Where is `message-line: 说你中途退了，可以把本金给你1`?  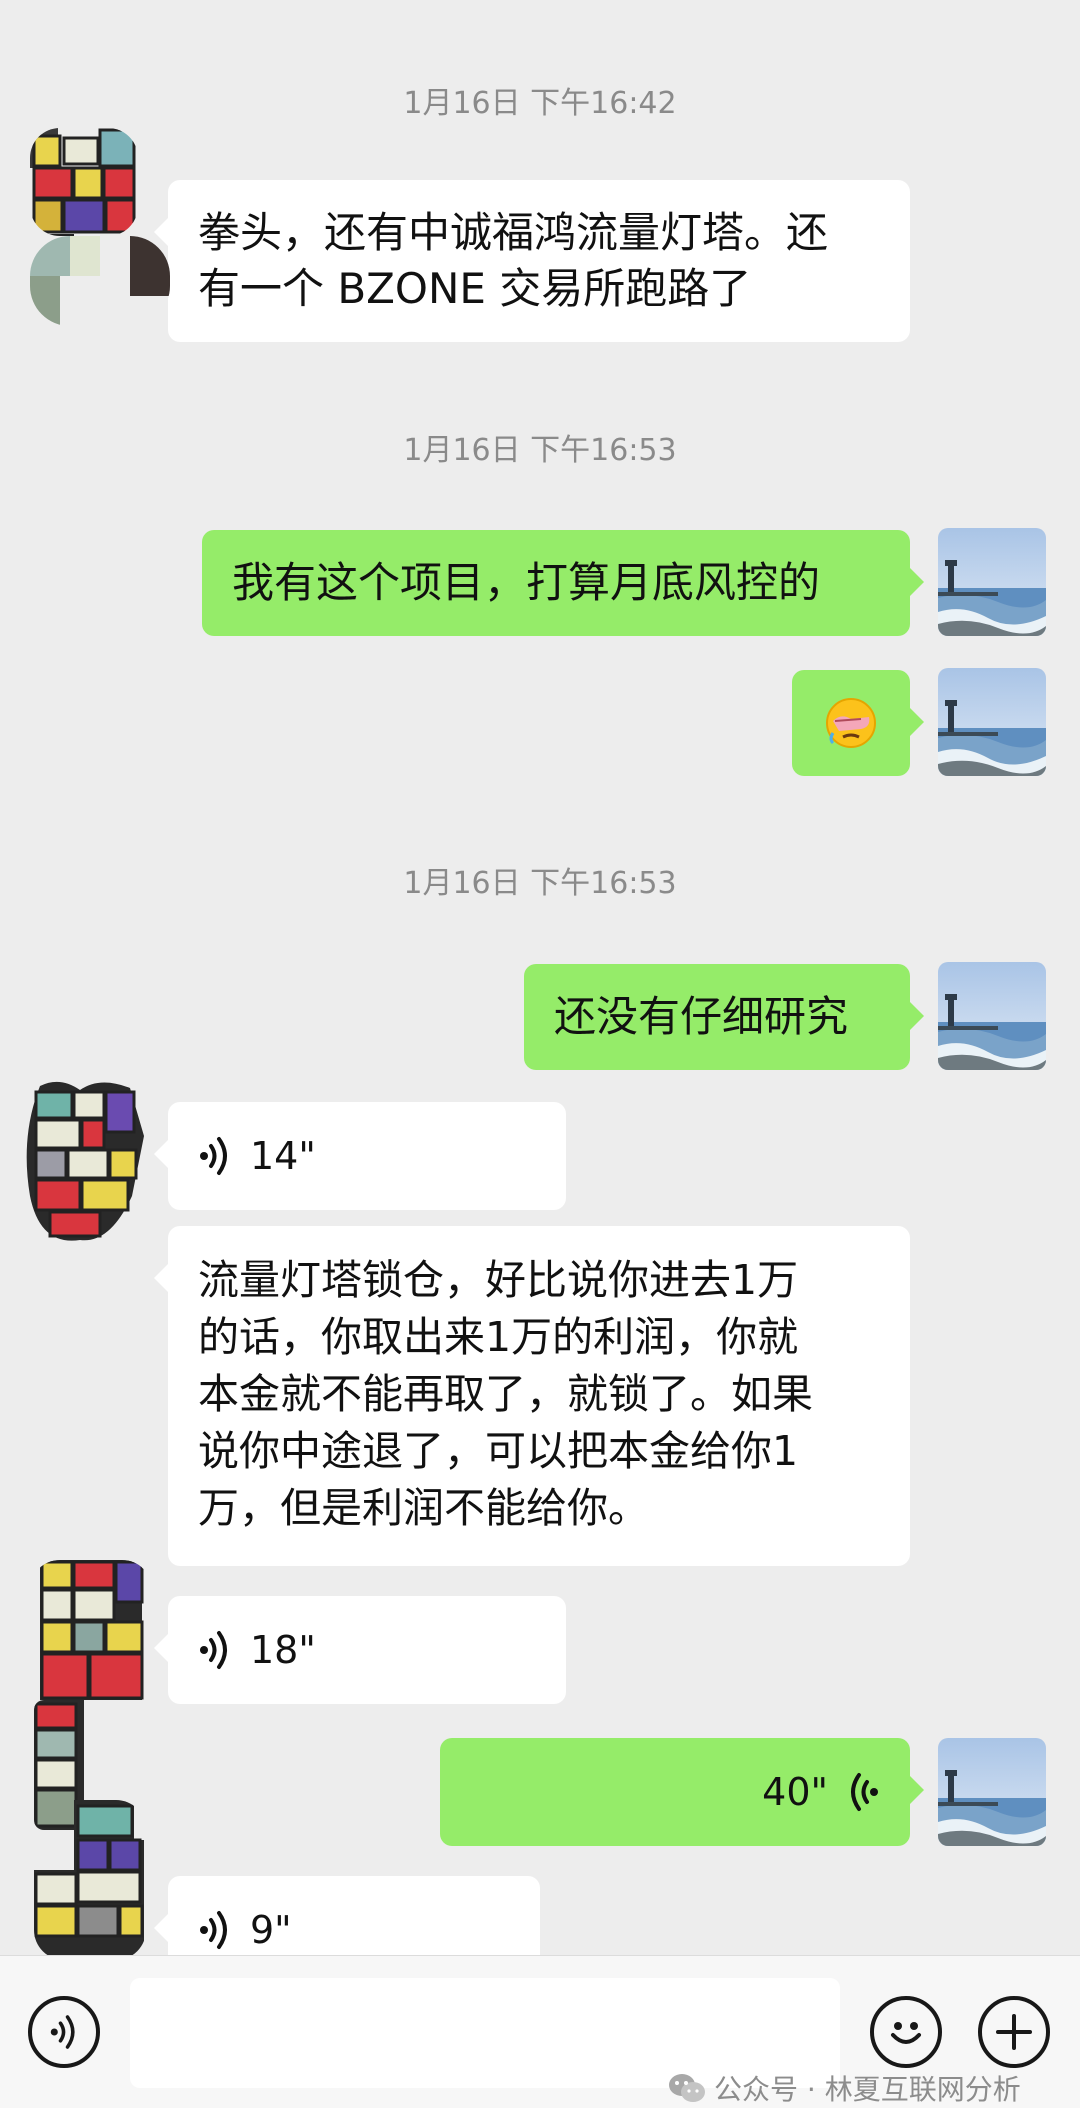 message-line: 说你中途退了，可以把本金给你1 is located at coordinates (498, 1451).